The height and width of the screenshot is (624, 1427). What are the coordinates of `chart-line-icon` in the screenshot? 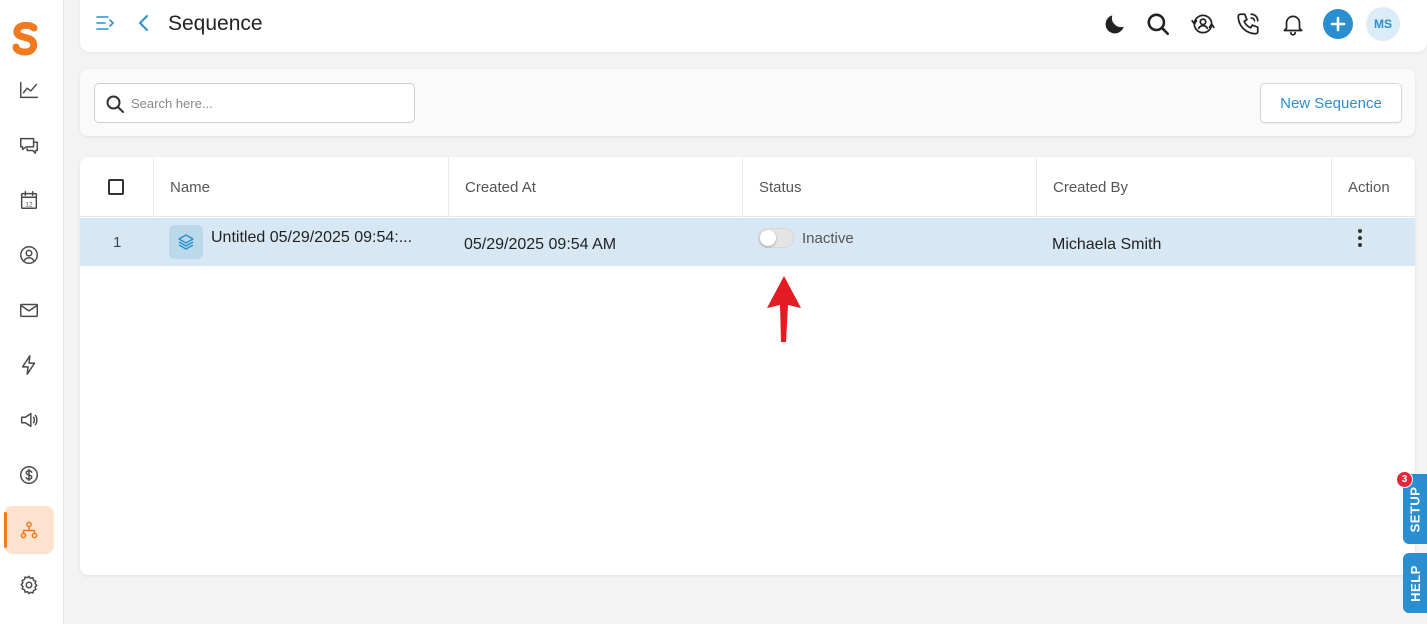 It's located at (29, 90).